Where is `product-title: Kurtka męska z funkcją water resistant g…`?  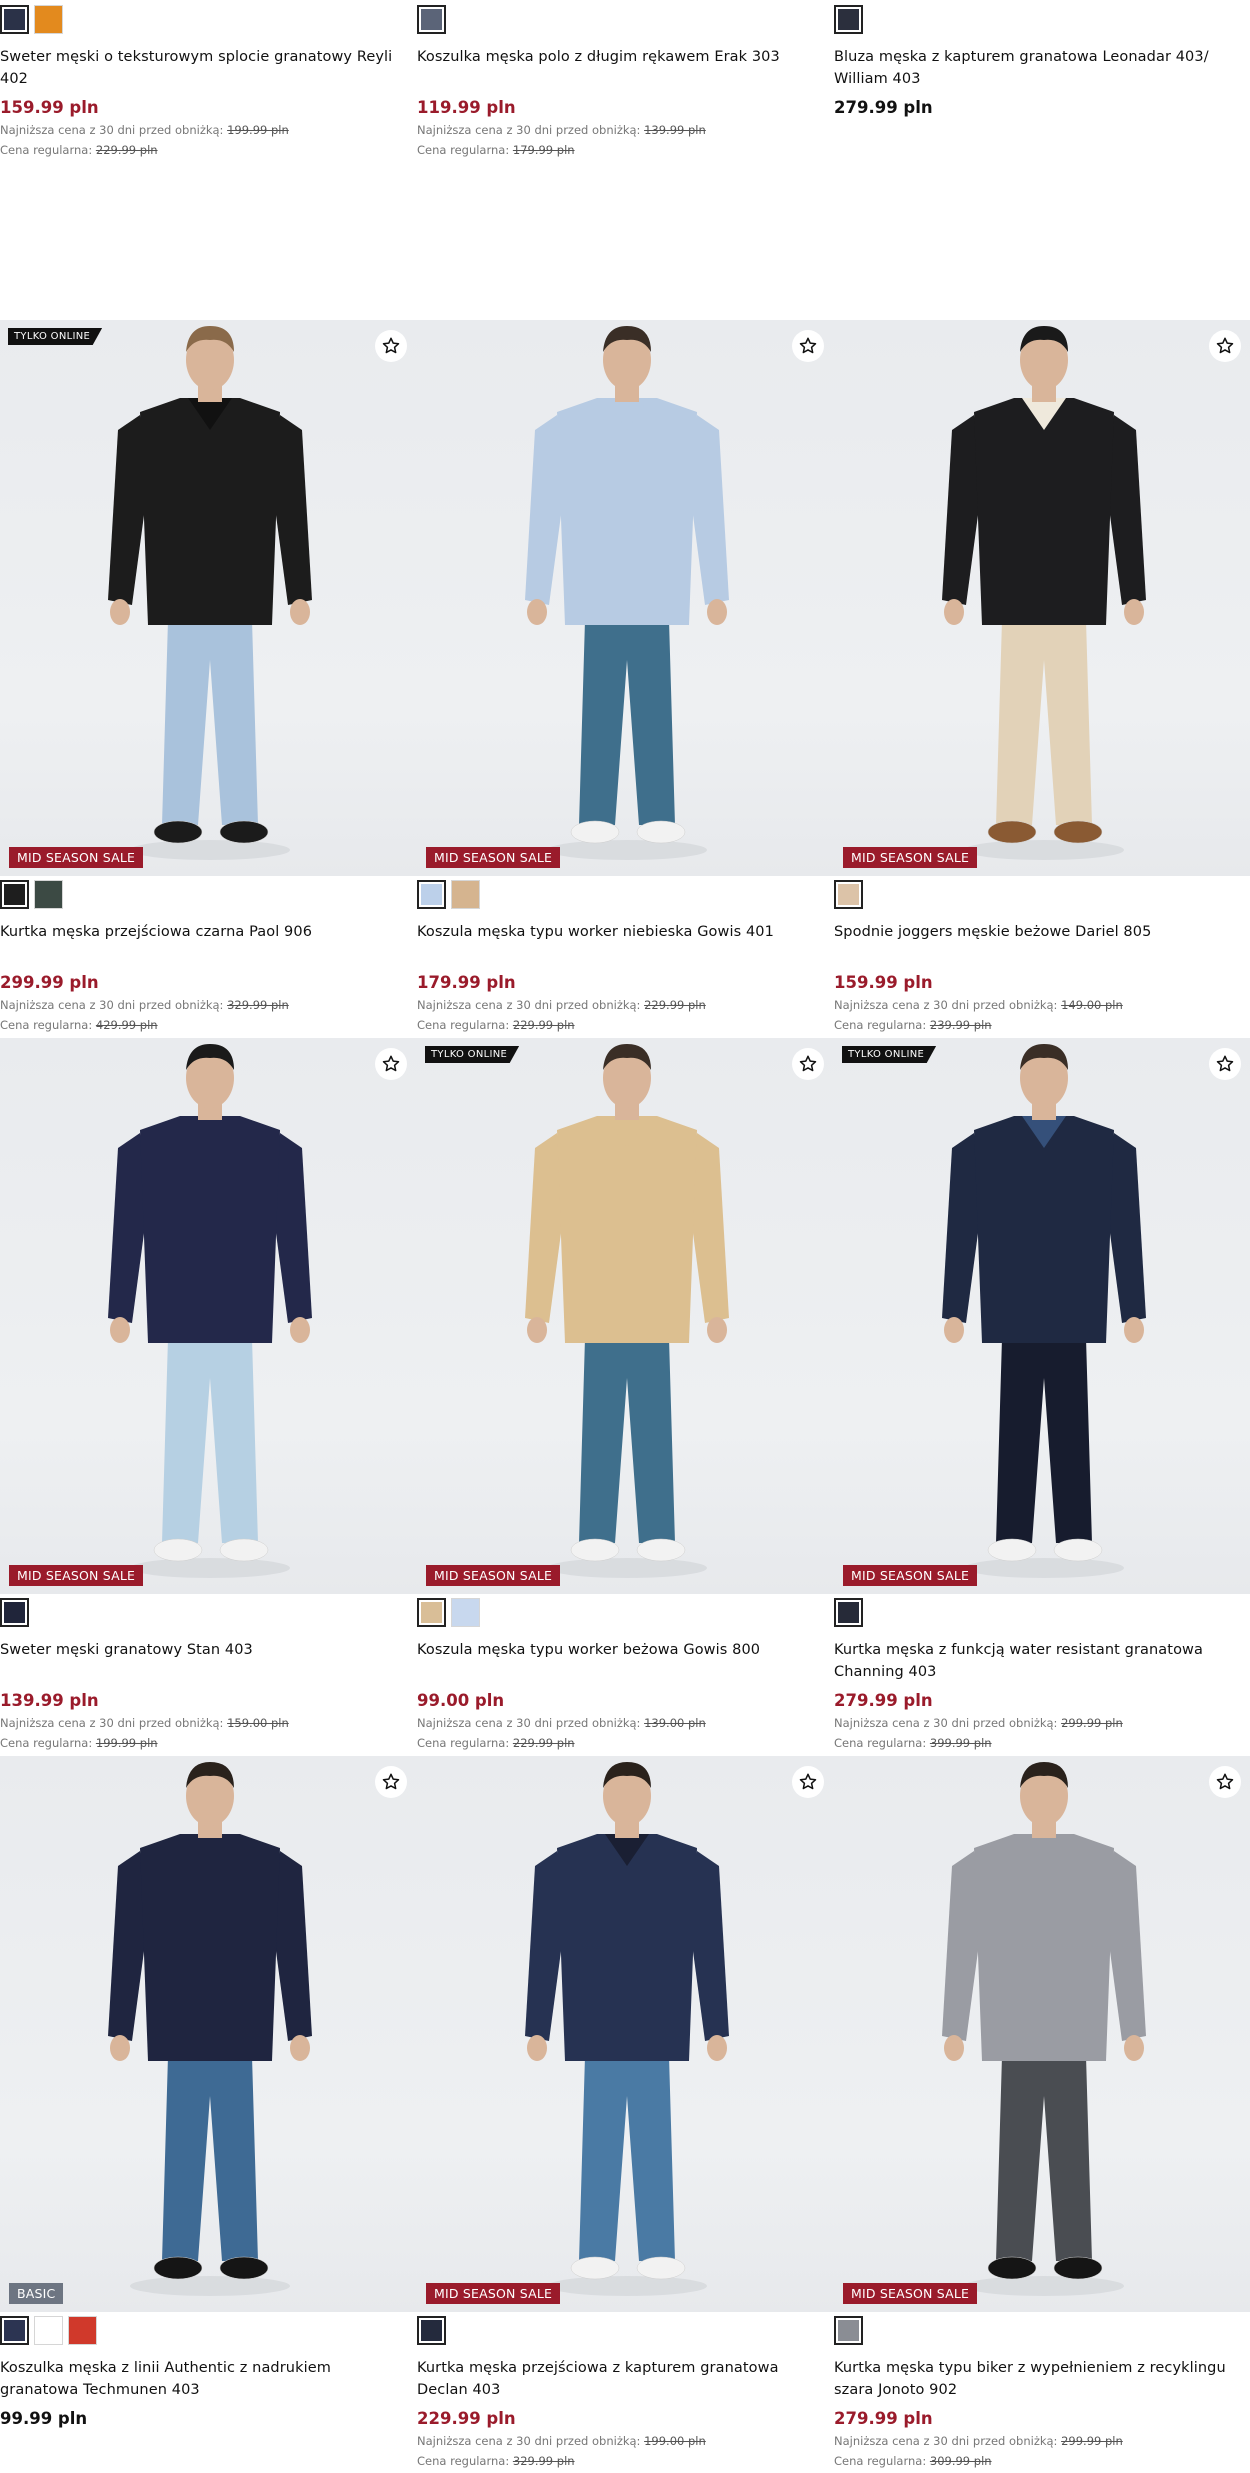 product-title: Kurtka męska z funkcją water resistant g… is located at coordinates (1036, 1661).